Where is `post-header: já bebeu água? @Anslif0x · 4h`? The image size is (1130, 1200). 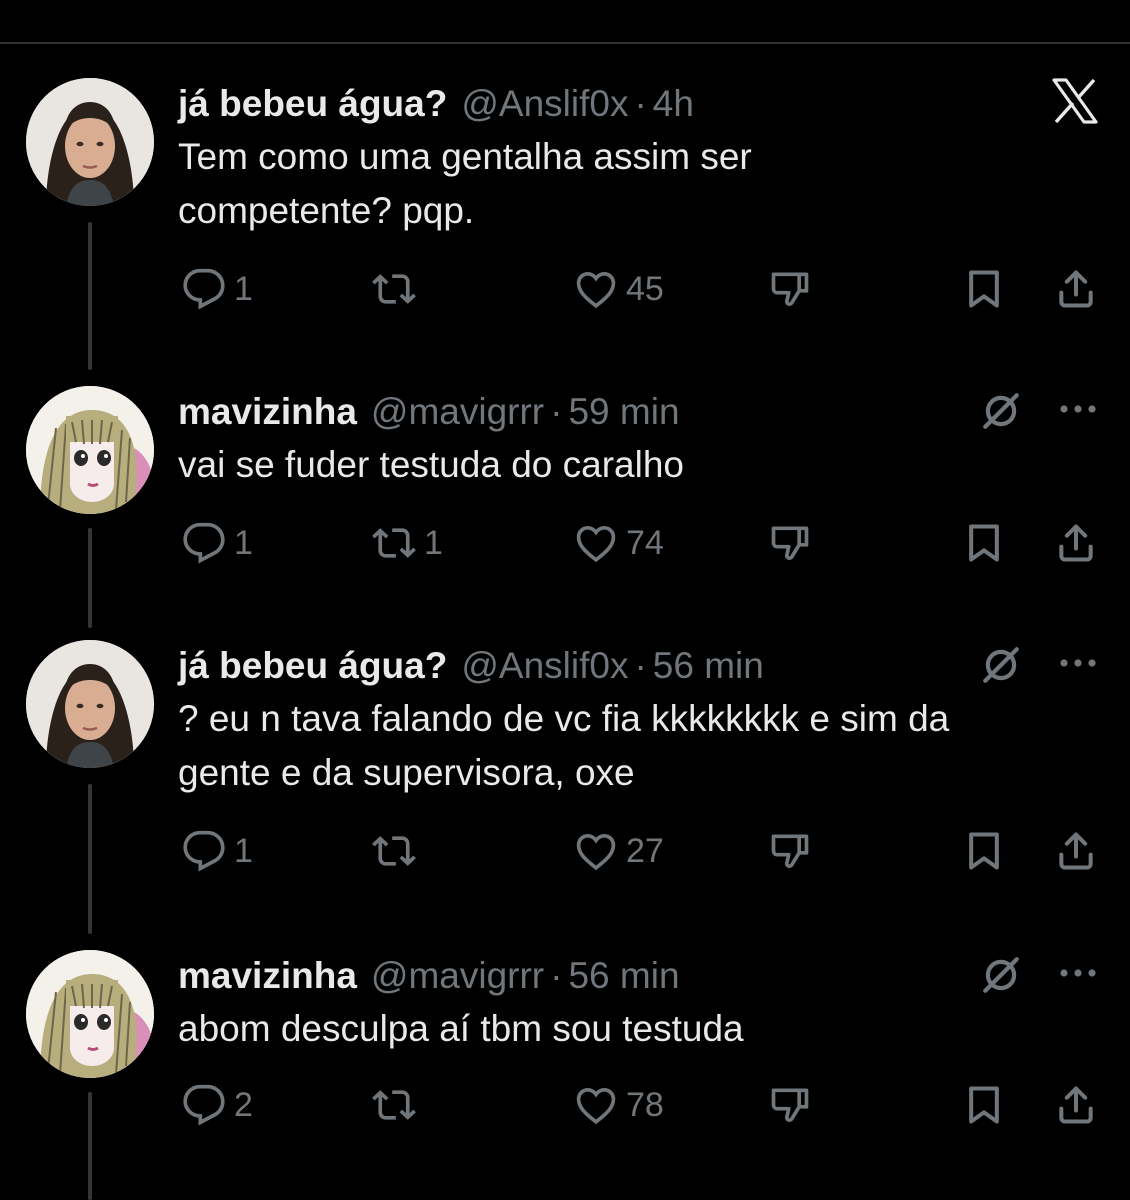
post-header: já bebeu água? @Anslif0x · 4h is located at coordinates (436, 104).